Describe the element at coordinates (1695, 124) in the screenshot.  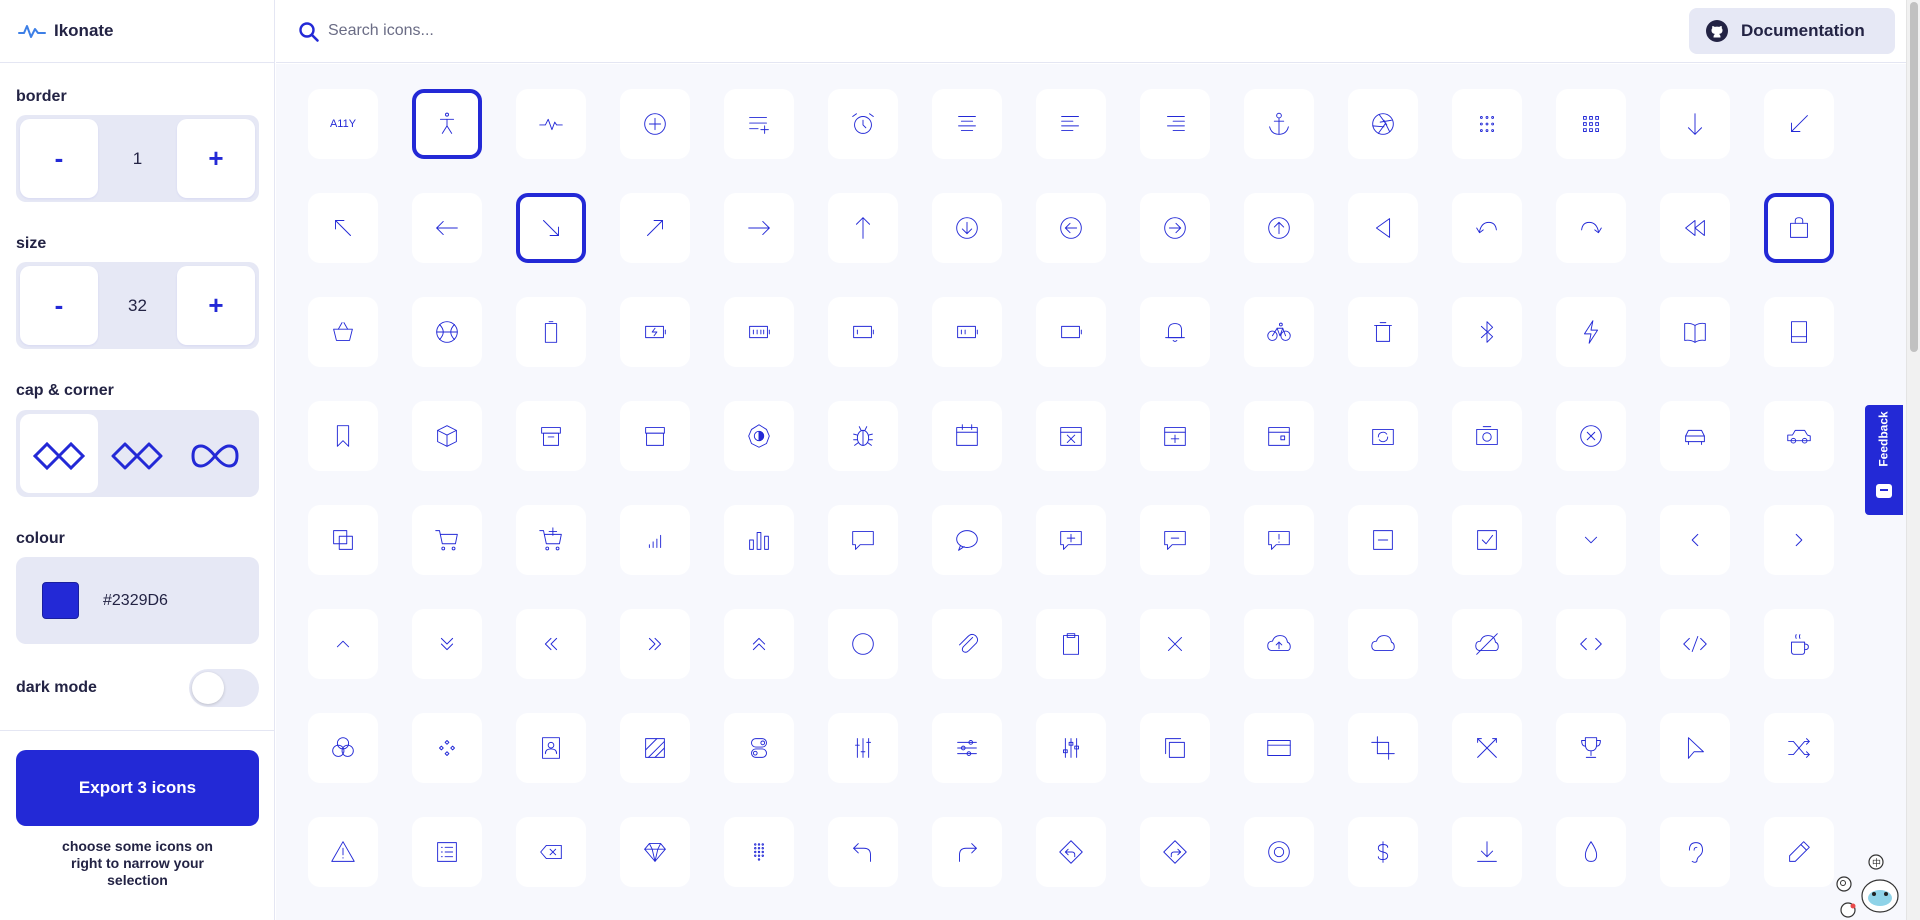
I see `icon-tile-arrow-down` at that location.